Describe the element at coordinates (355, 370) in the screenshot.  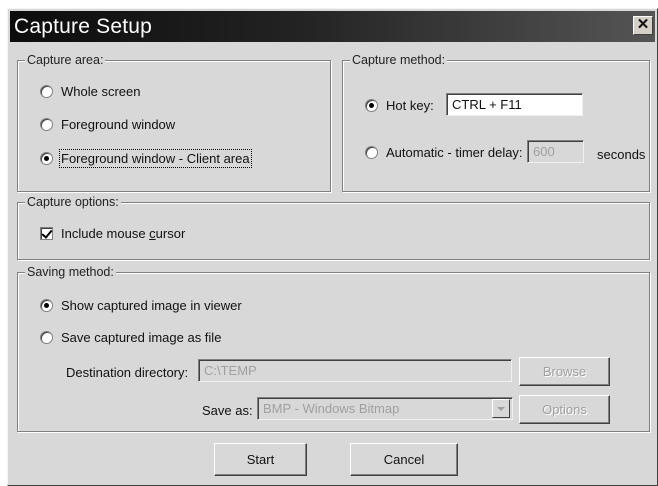
I see `destination-directory-input: C:\TEMP` at that location.